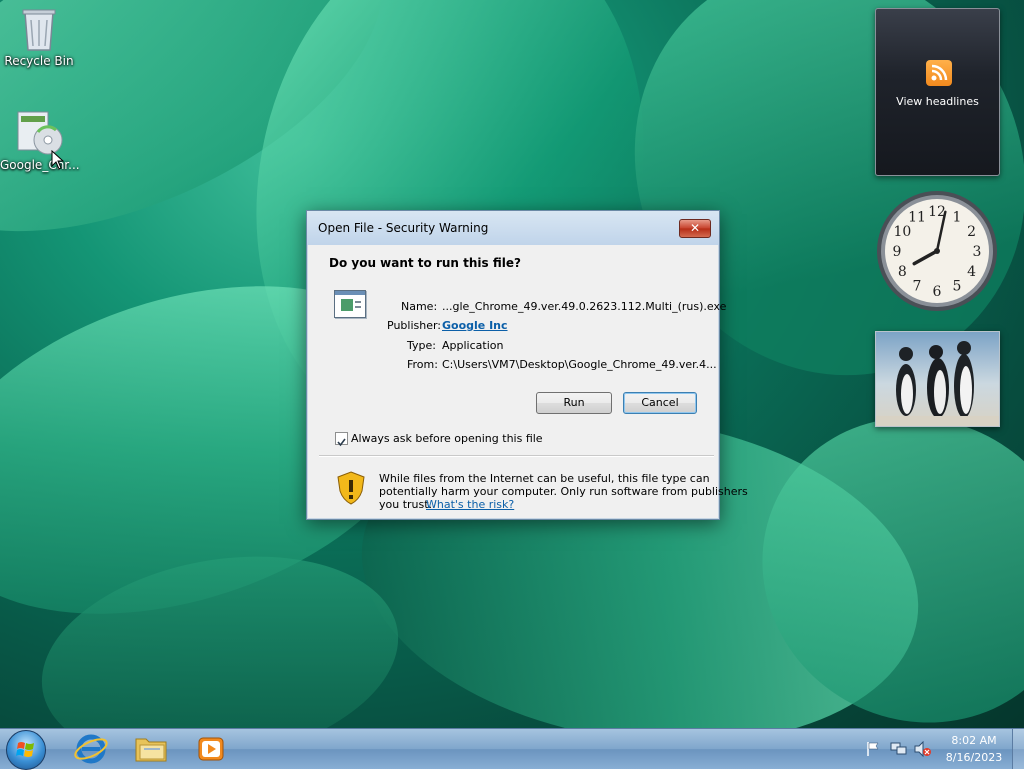 The width and height of the screenshot is (1024, 773). Describe the element at coordinates (902, 272) in the screenshot. I see `clock-number: 8` at that location.